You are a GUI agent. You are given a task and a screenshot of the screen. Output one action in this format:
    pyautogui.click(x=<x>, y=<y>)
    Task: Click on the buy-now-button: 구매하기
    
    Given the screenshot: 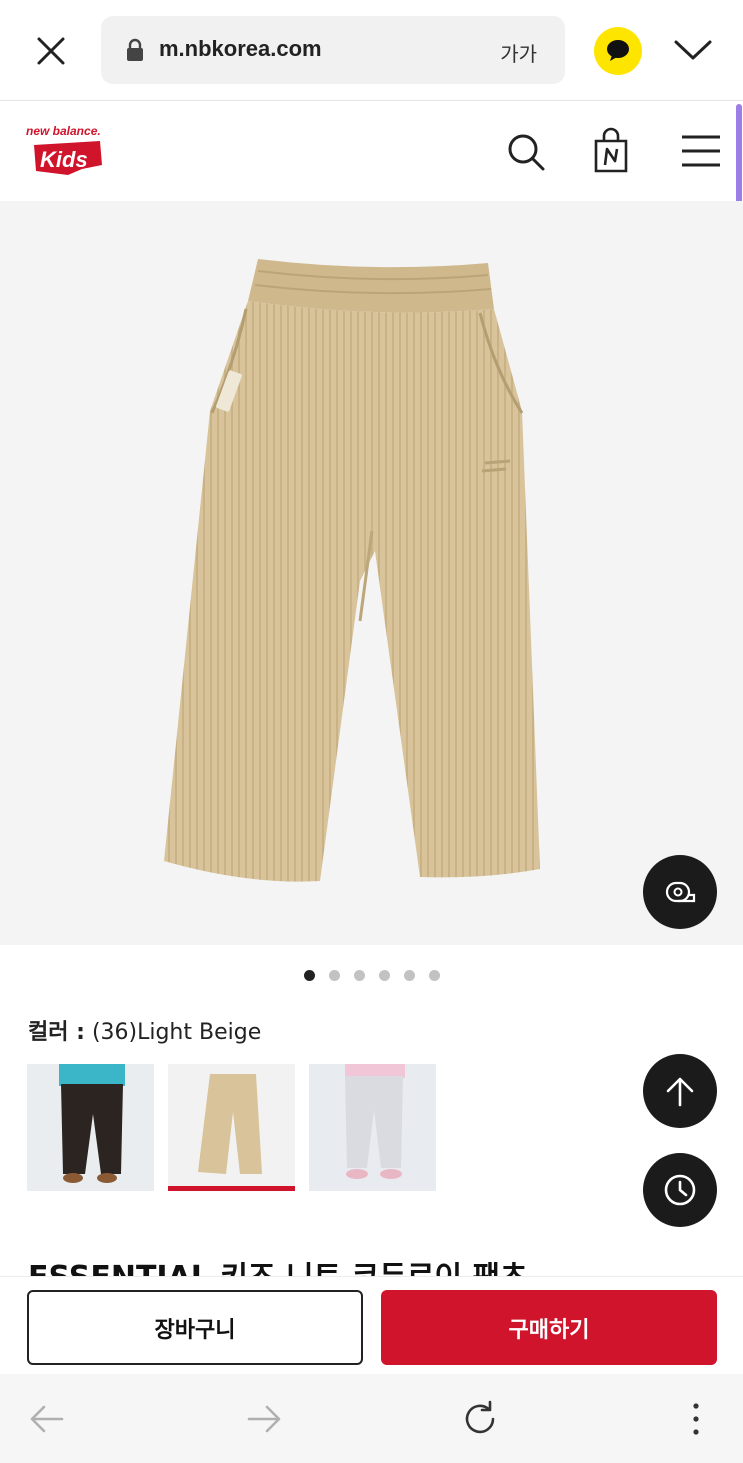 What is the action you would take?
    pyautogui.click(x=549, y=1327)
    